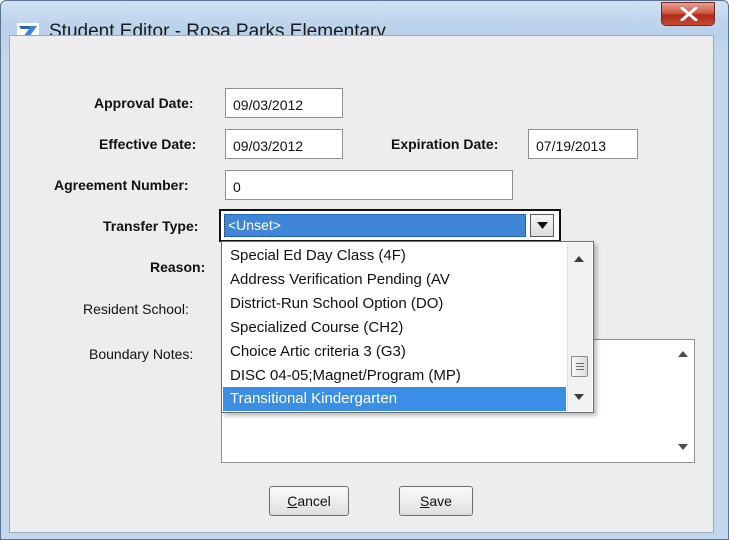 This screenshot has height=540, width=729. Describe the element at coordinates (394, 376) in the screenshot. I see `dropdown-option: DISC 04-05;Magnet/Program (MP)` at that location.